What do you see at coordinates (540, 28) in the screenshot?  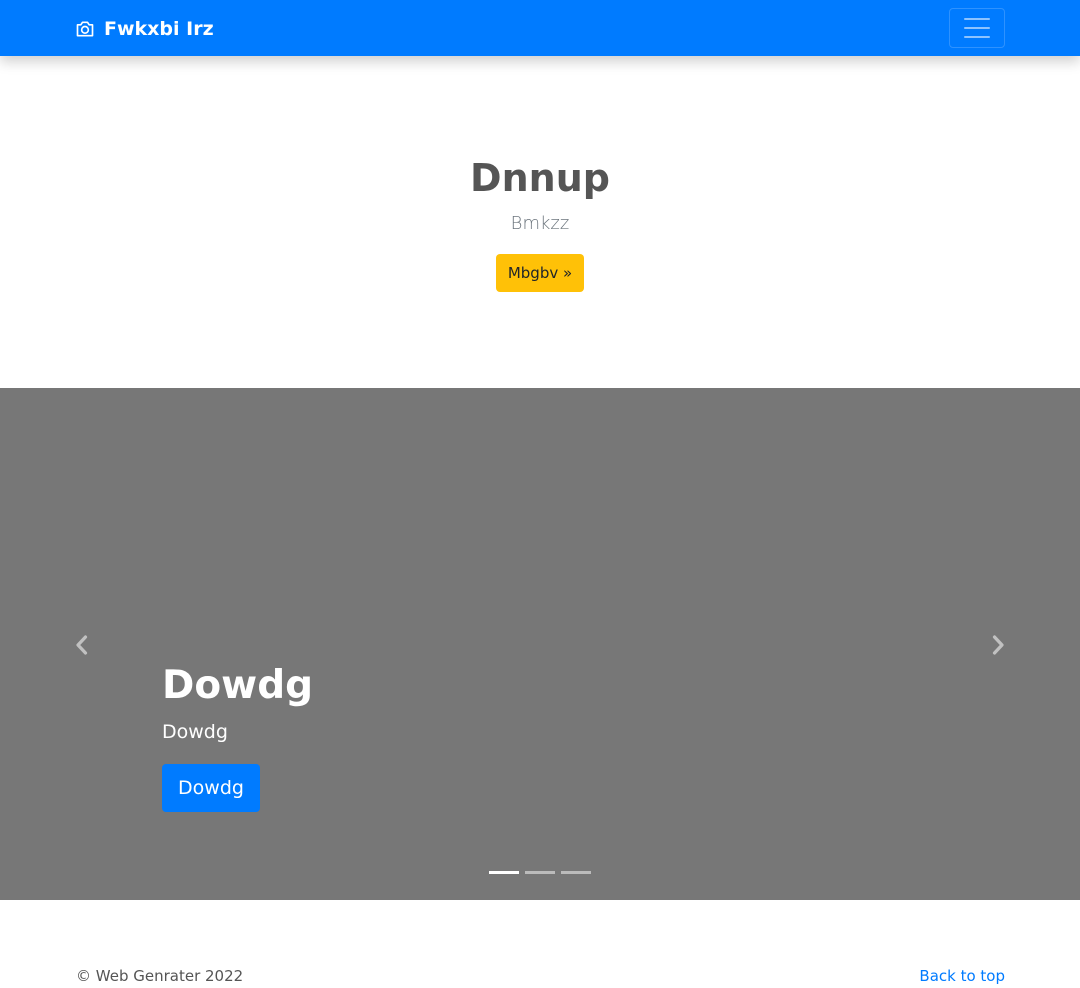 I see `navbar: Fwkxbi Irz` at bounding box center [540, 28].